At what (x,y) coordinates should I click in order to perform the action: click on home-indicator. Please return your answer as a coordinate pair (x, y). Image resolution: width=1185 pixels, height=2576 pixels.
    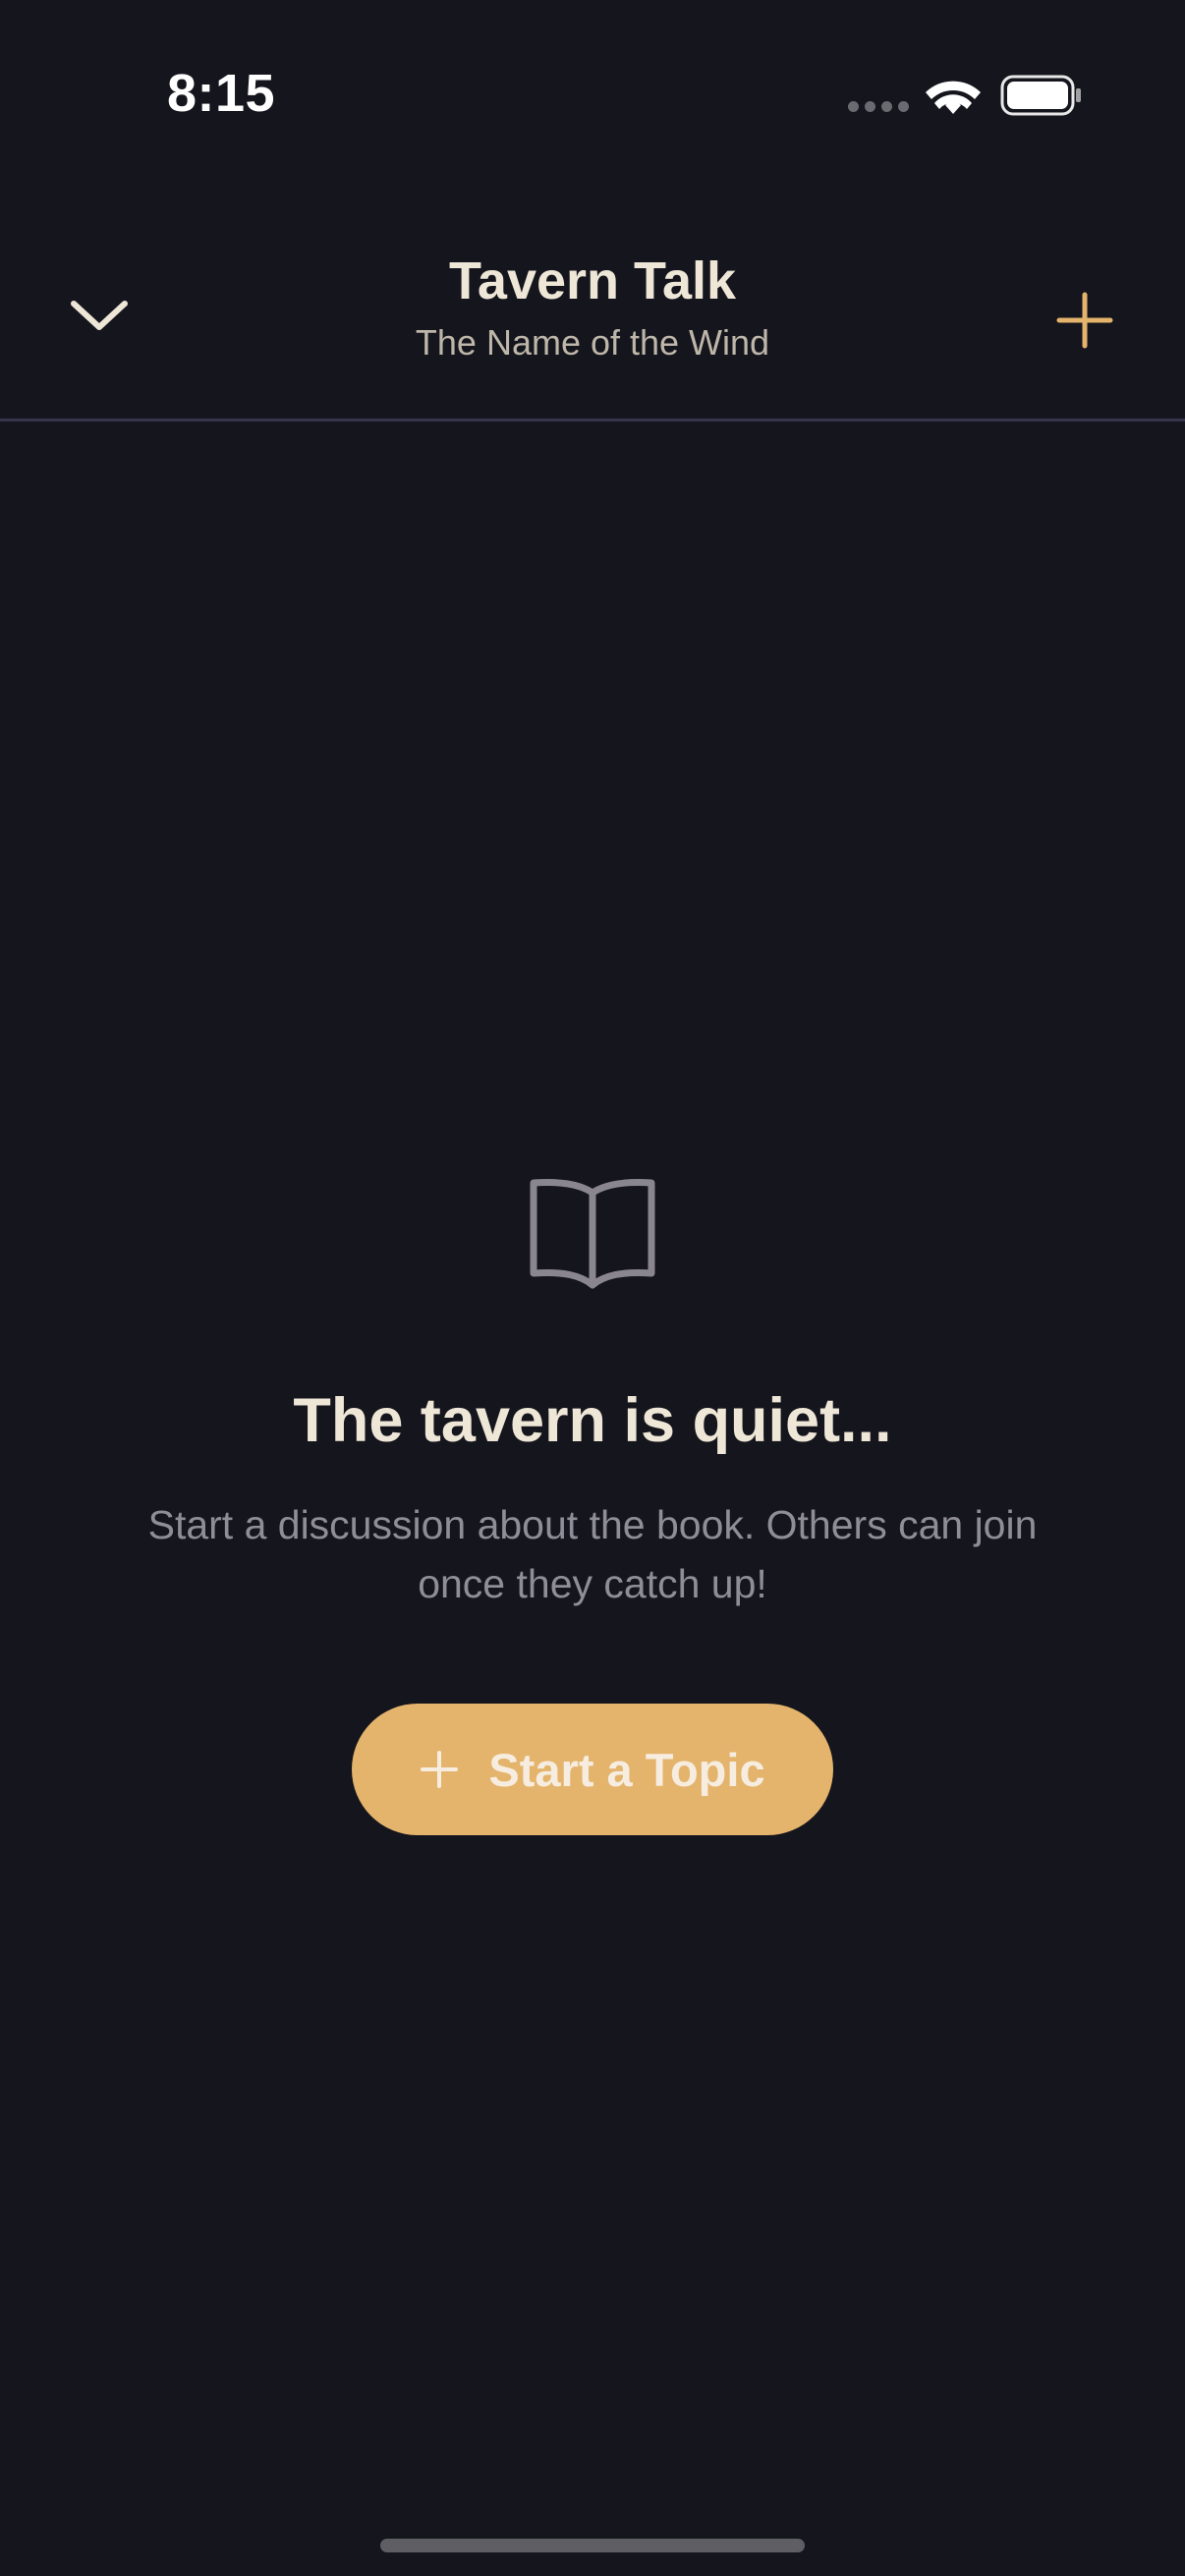
    Looking at the image, I should click on (592, 2545).